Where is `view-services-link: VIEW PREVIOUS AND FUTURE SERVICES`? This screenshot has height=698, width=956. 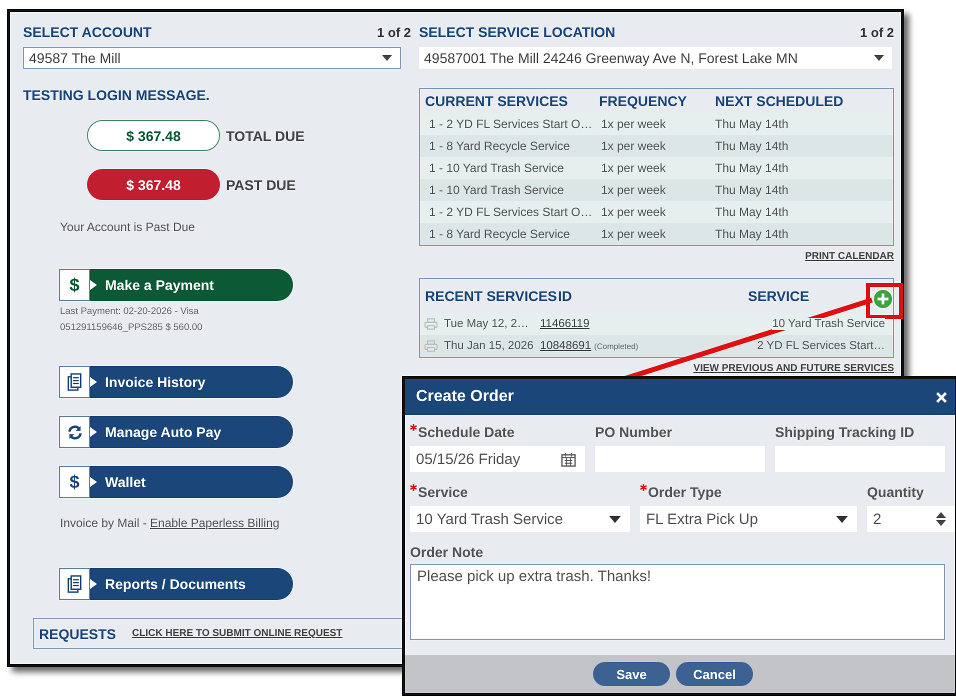
view-services-link: VIEW PREVIOUS AND FUTURE SERVICES is located at coordinates (793, 368).